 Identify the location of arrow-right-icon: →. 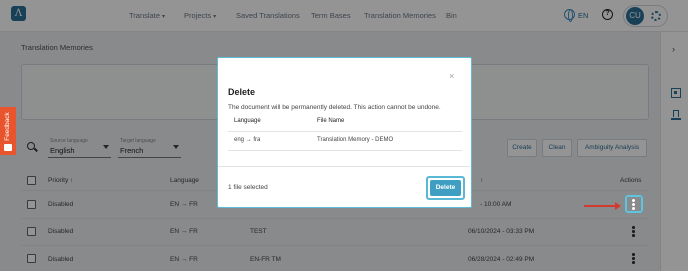
(248, 140).